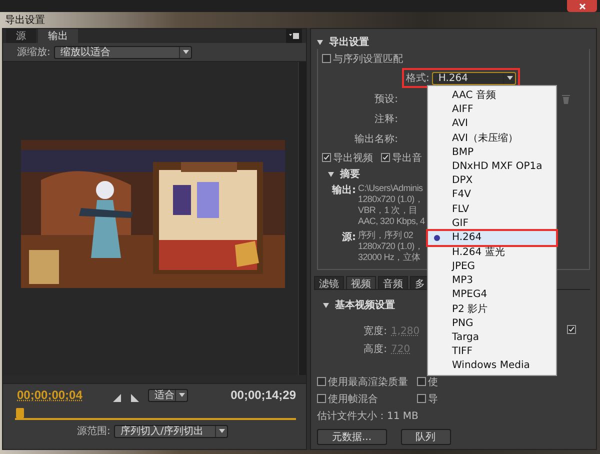 The width and height of the screenshot is (600, 454). What do you see at coordinates (21, 36) in the screenshot?
I see `tab: 源` at bounding box center [21, 36].